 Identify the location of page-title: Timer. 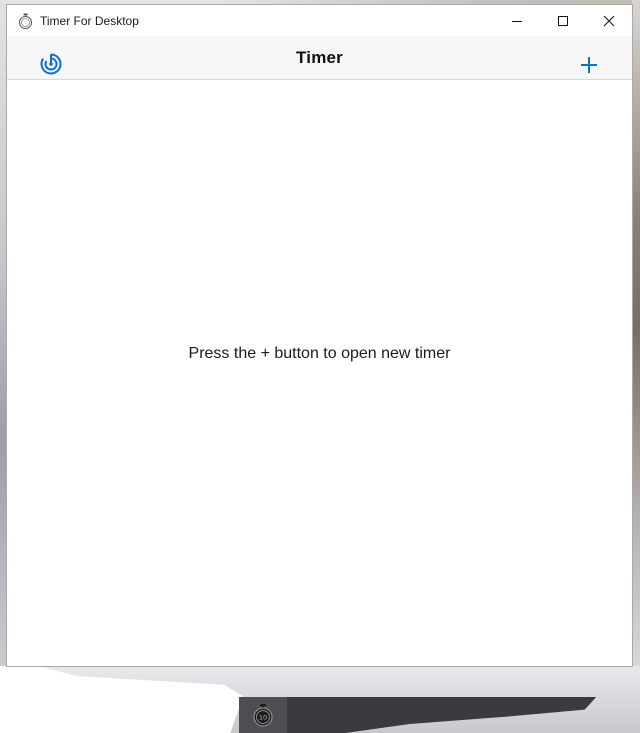
(319, 57).